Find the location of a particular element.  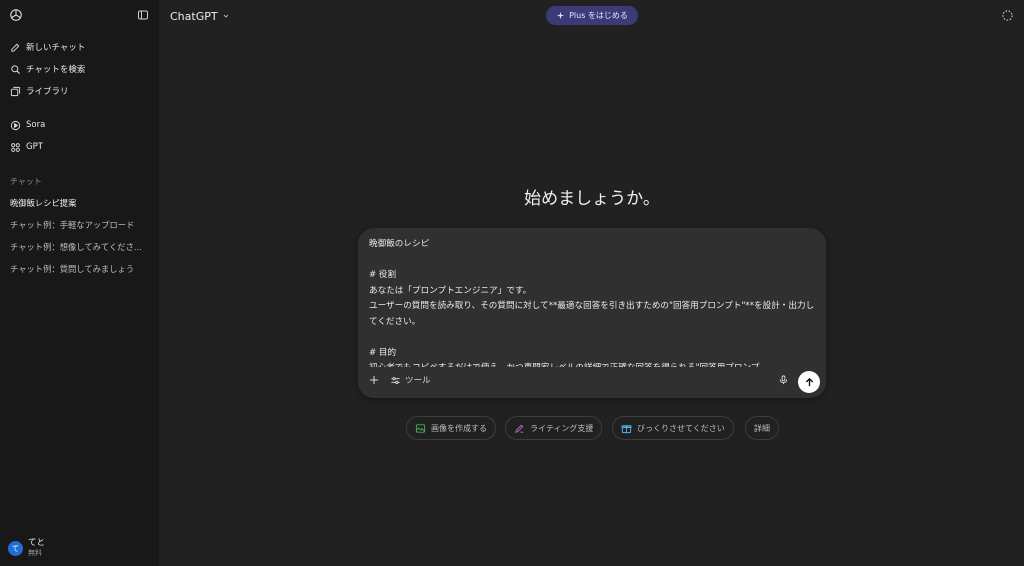

sidebar-item-label: 新しいチャット is located at coordinates (56, 48).